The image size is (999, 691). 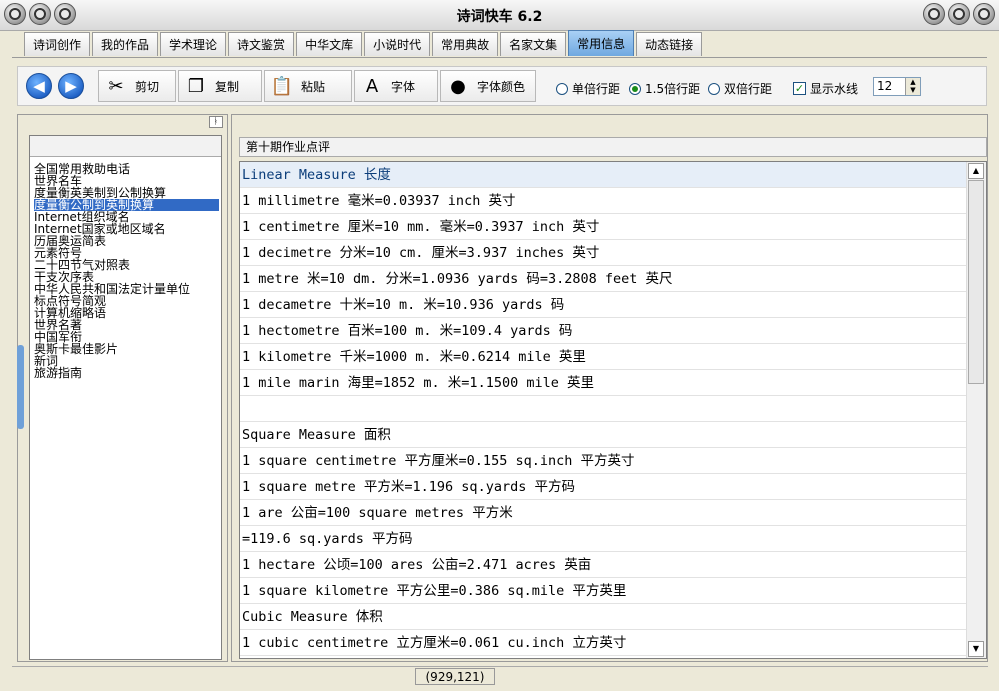 I want to click on status-bar: (929,121), so click(x=500, y=676).